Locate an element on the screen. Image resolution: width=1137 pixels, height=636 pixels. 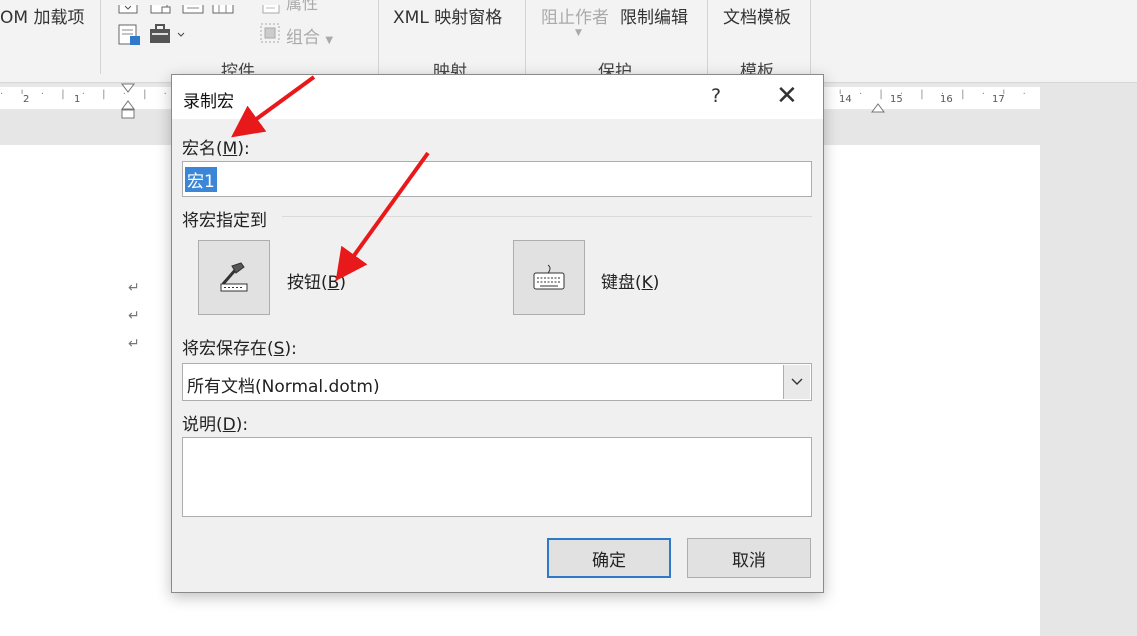
document-template-button: 文档模板 is located at coordinates (757, 15).